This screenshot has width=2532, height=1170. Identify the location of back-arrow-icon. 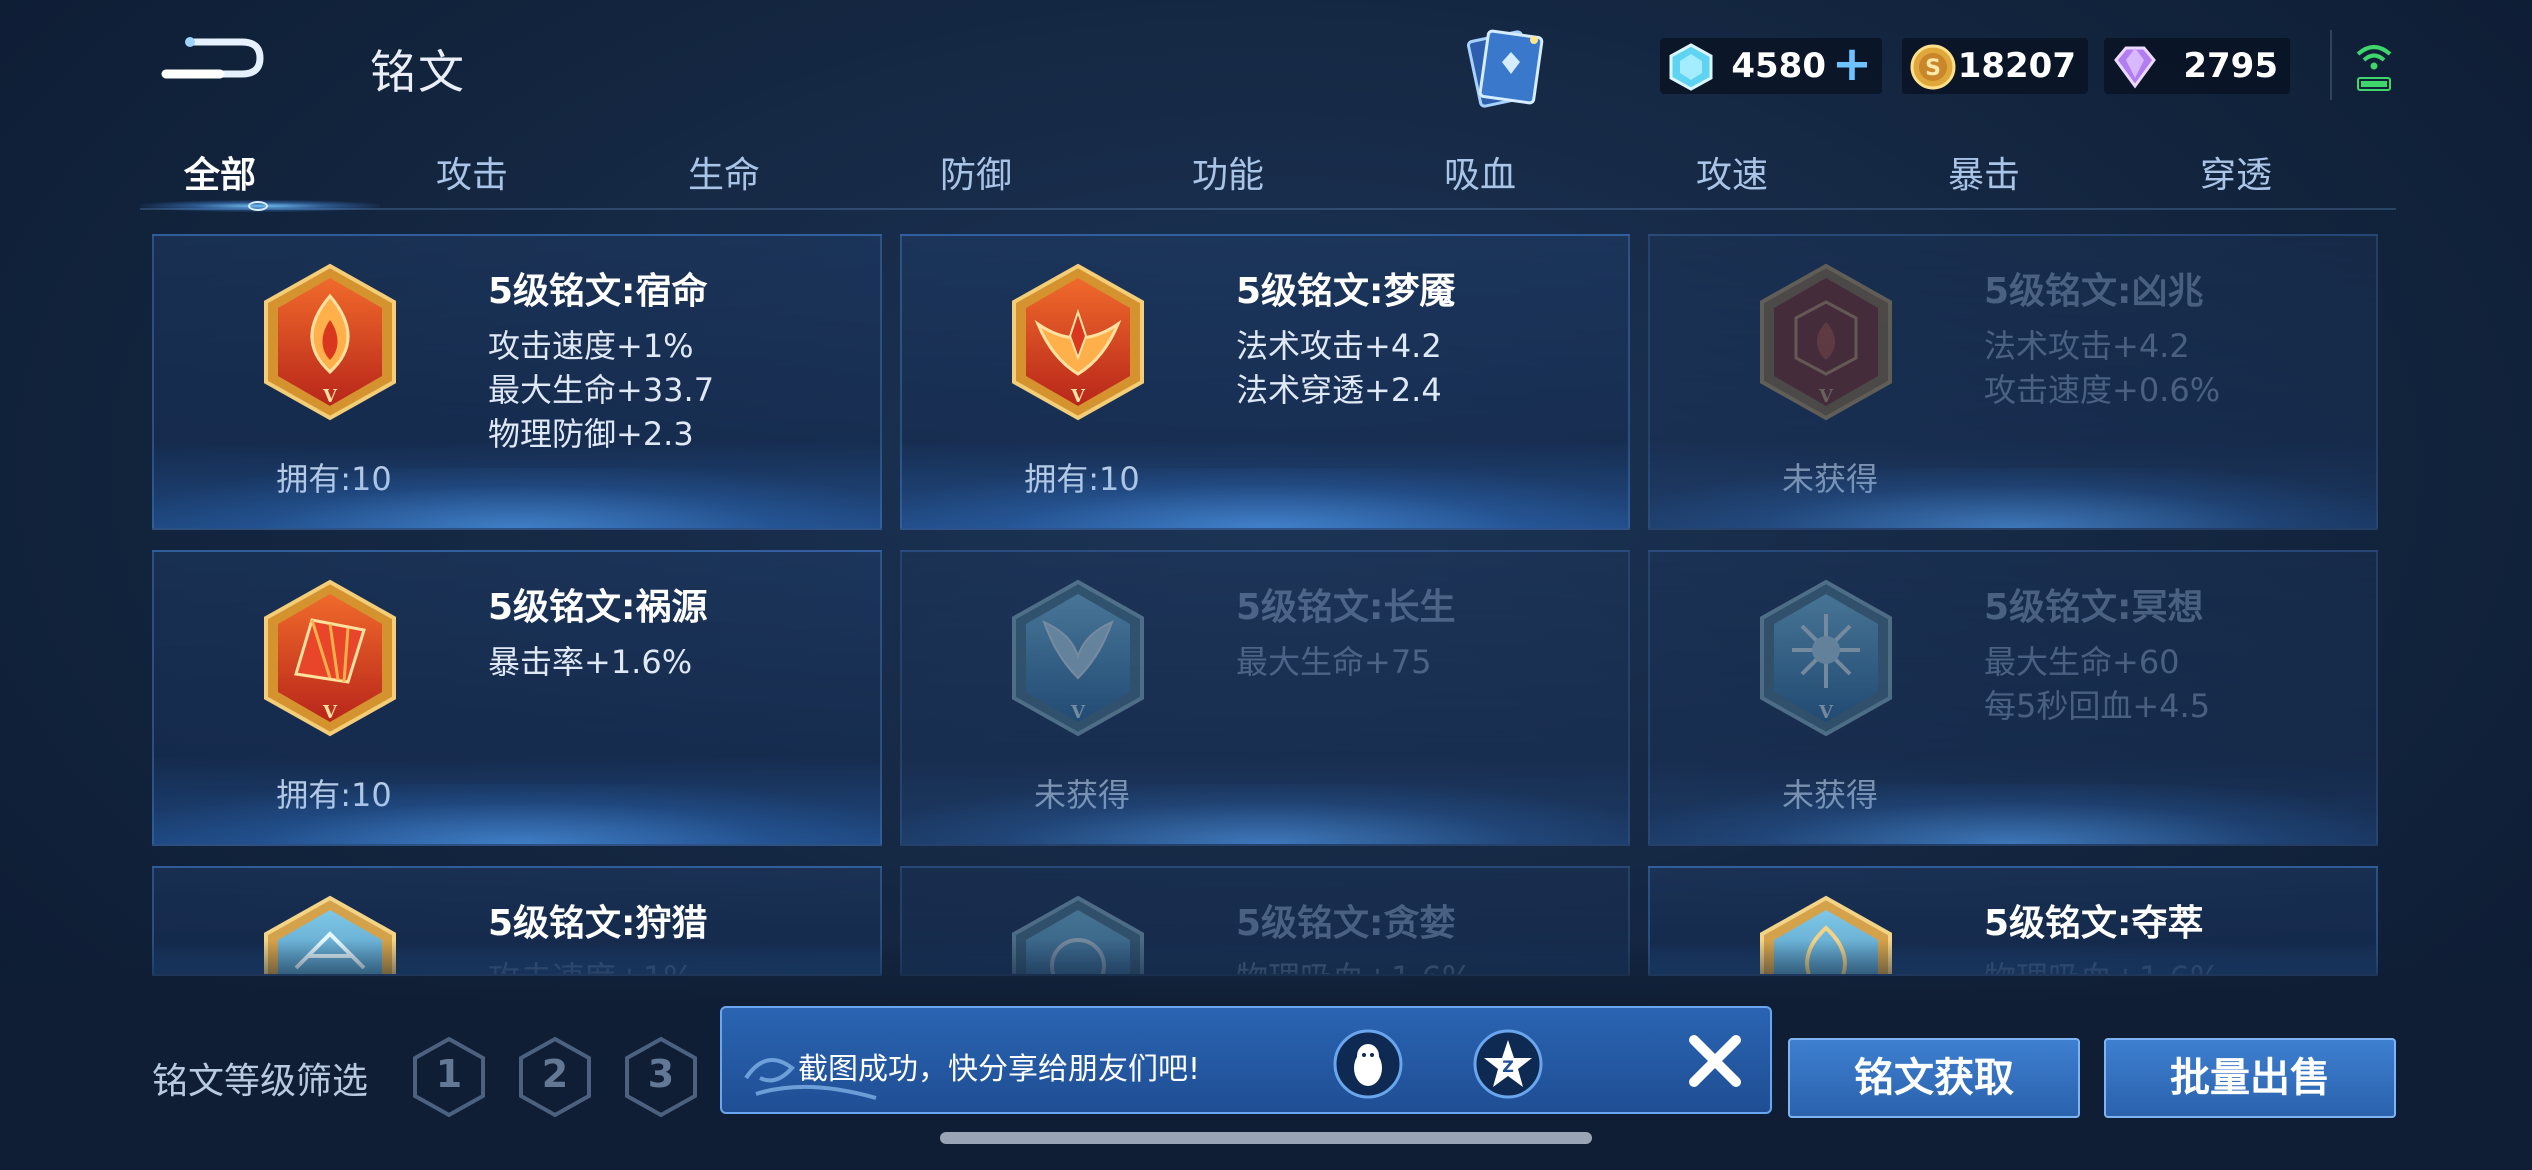
(212, 58).